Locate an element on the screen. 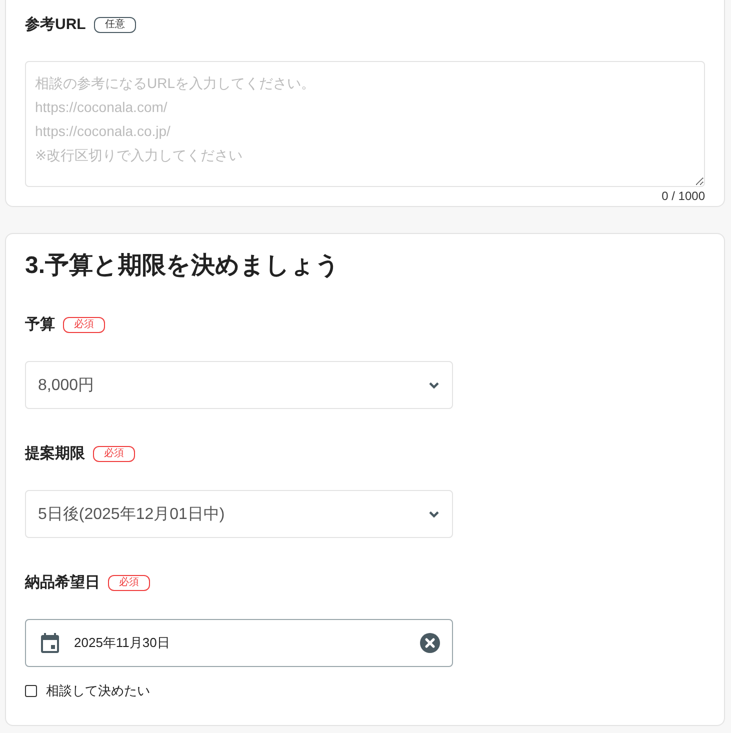 Image resolution: width=731 pixels, height=733 pixels. section-heading: 3.予算と期限を決めましょう is located at coordinates (182, 266).